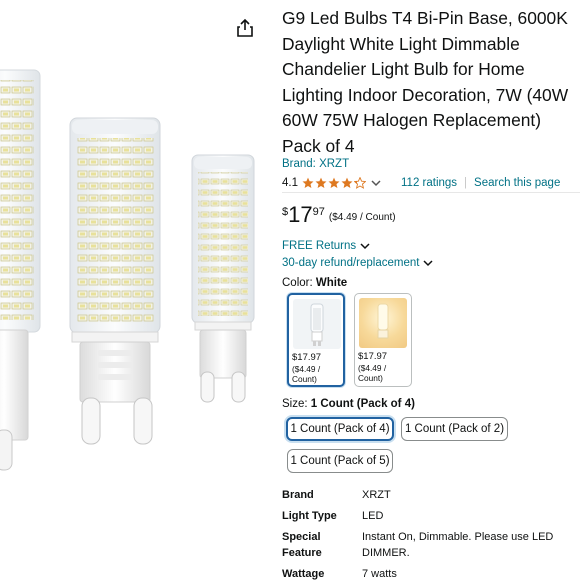  Describe the element at coordinates (351, 263) in the screenshot. I see `refund-label: 30-day refund/replacement` at that location.